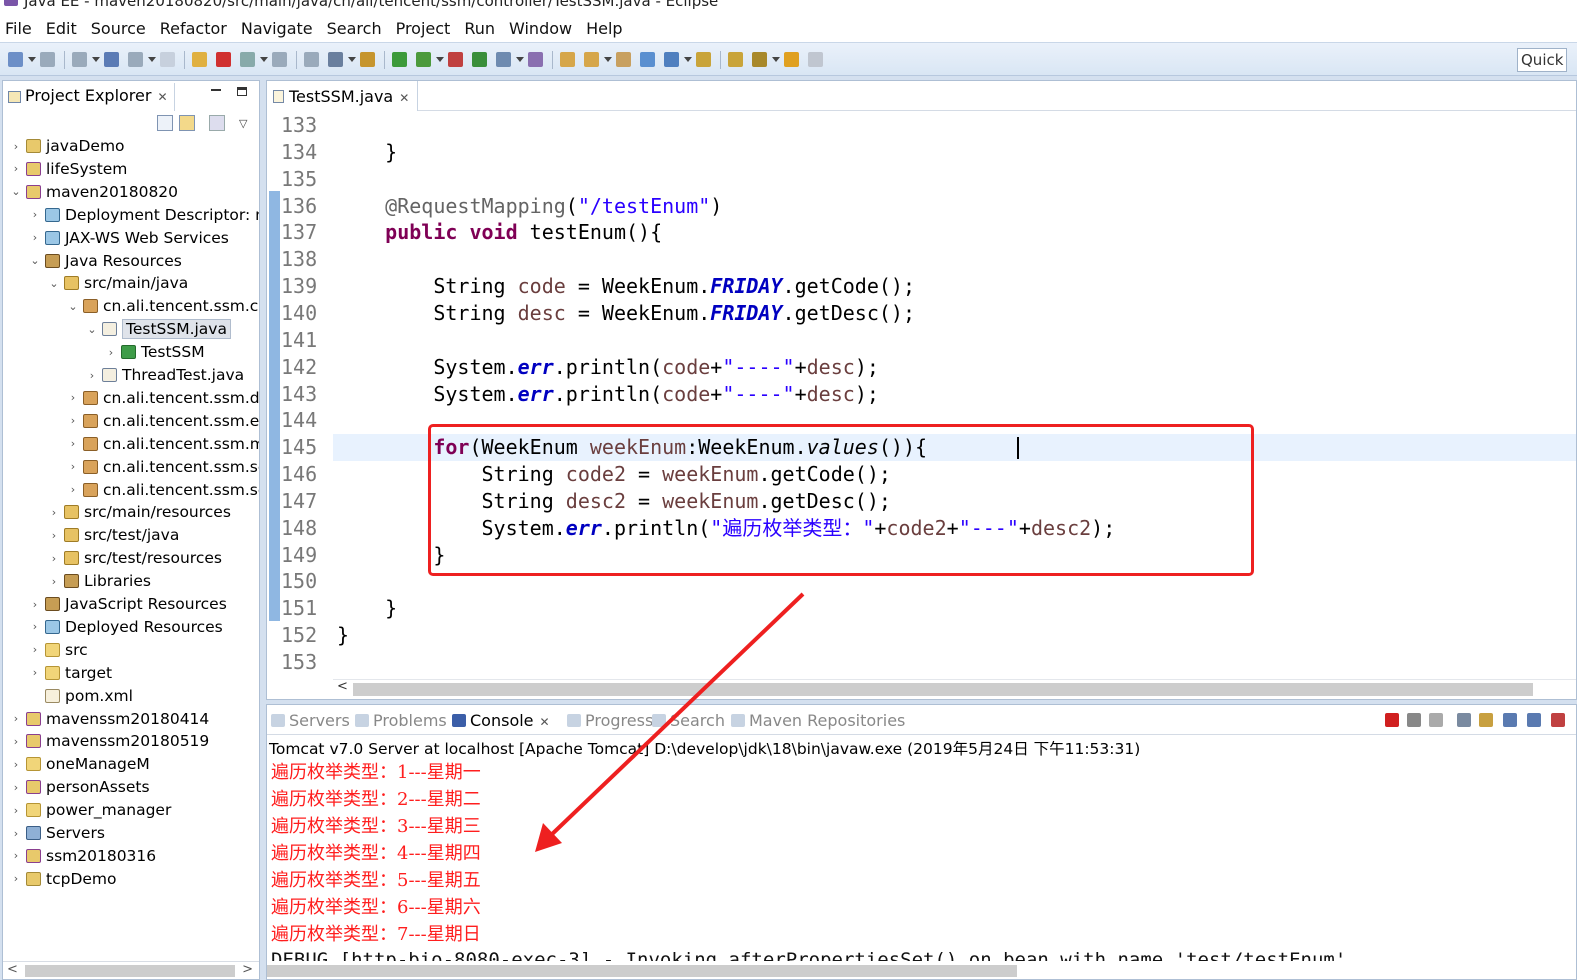  Describe the element at coordinates (99, 581) in the screenshot. I see `tree-item: › Libraries` at that location.